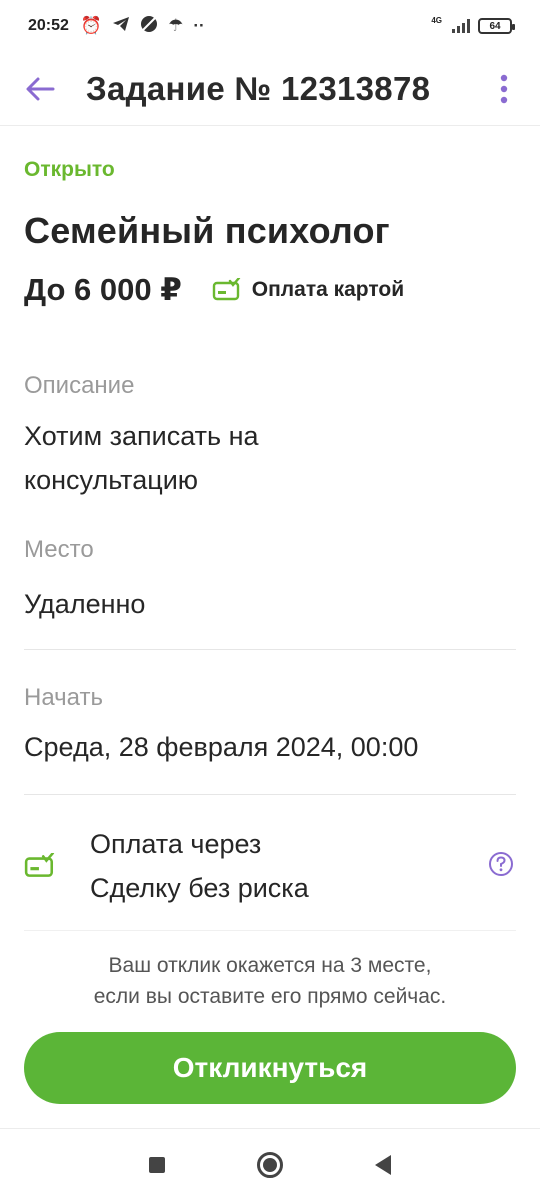  I want to click on umbrella-icon: ☂, so click(176, 25).